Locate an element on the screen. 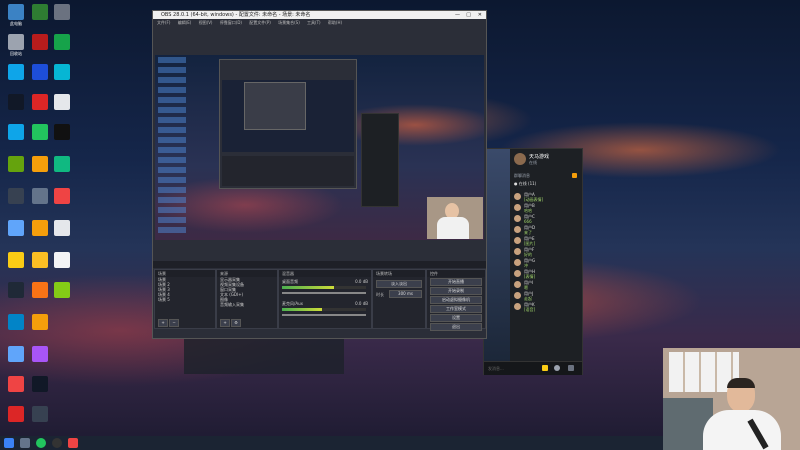 The image size is (800, 450). menu-edit: 编辑(E) is located at coordinates (185, 22).